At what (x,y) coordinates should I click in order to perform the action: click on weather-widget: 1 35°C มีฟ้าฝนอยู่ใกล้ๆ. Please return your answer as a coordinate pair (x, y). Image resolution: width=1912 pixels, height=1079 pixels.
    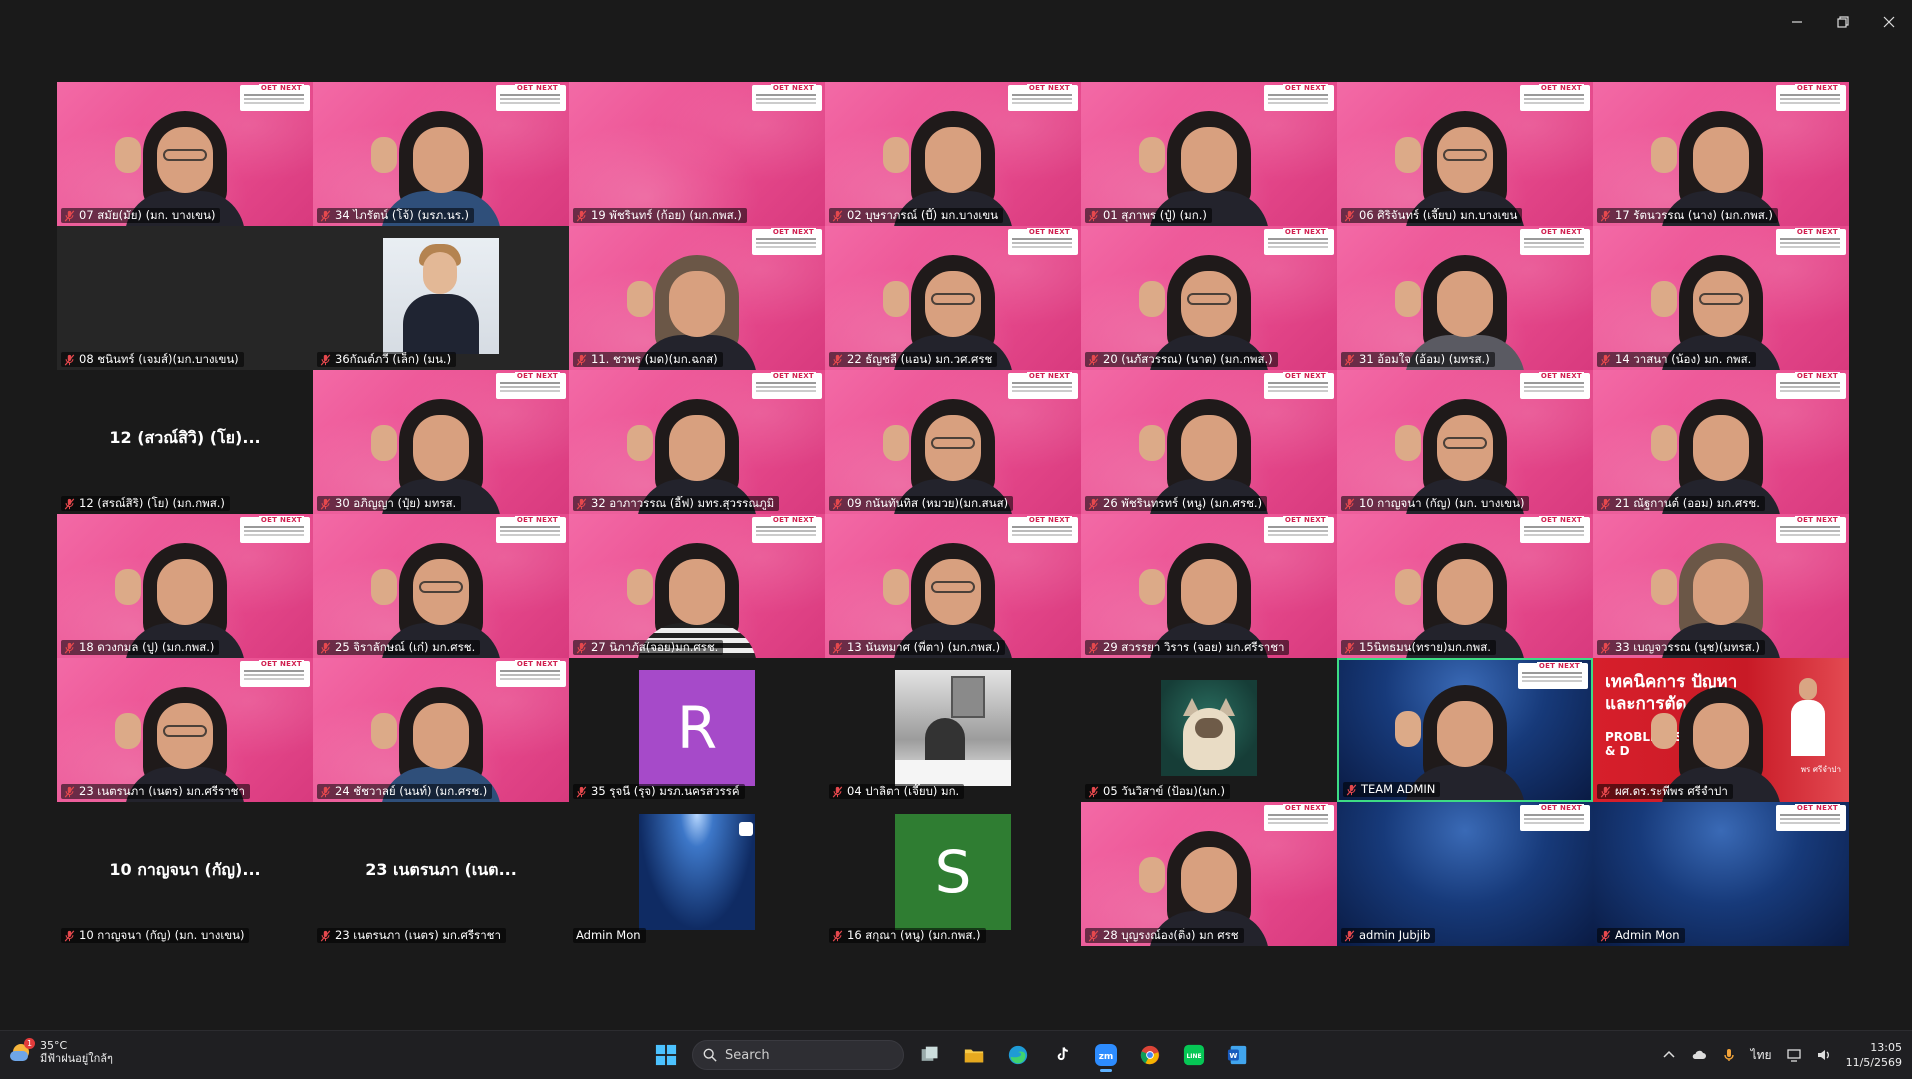
    Looking at the image, I should click on (61, 1051).